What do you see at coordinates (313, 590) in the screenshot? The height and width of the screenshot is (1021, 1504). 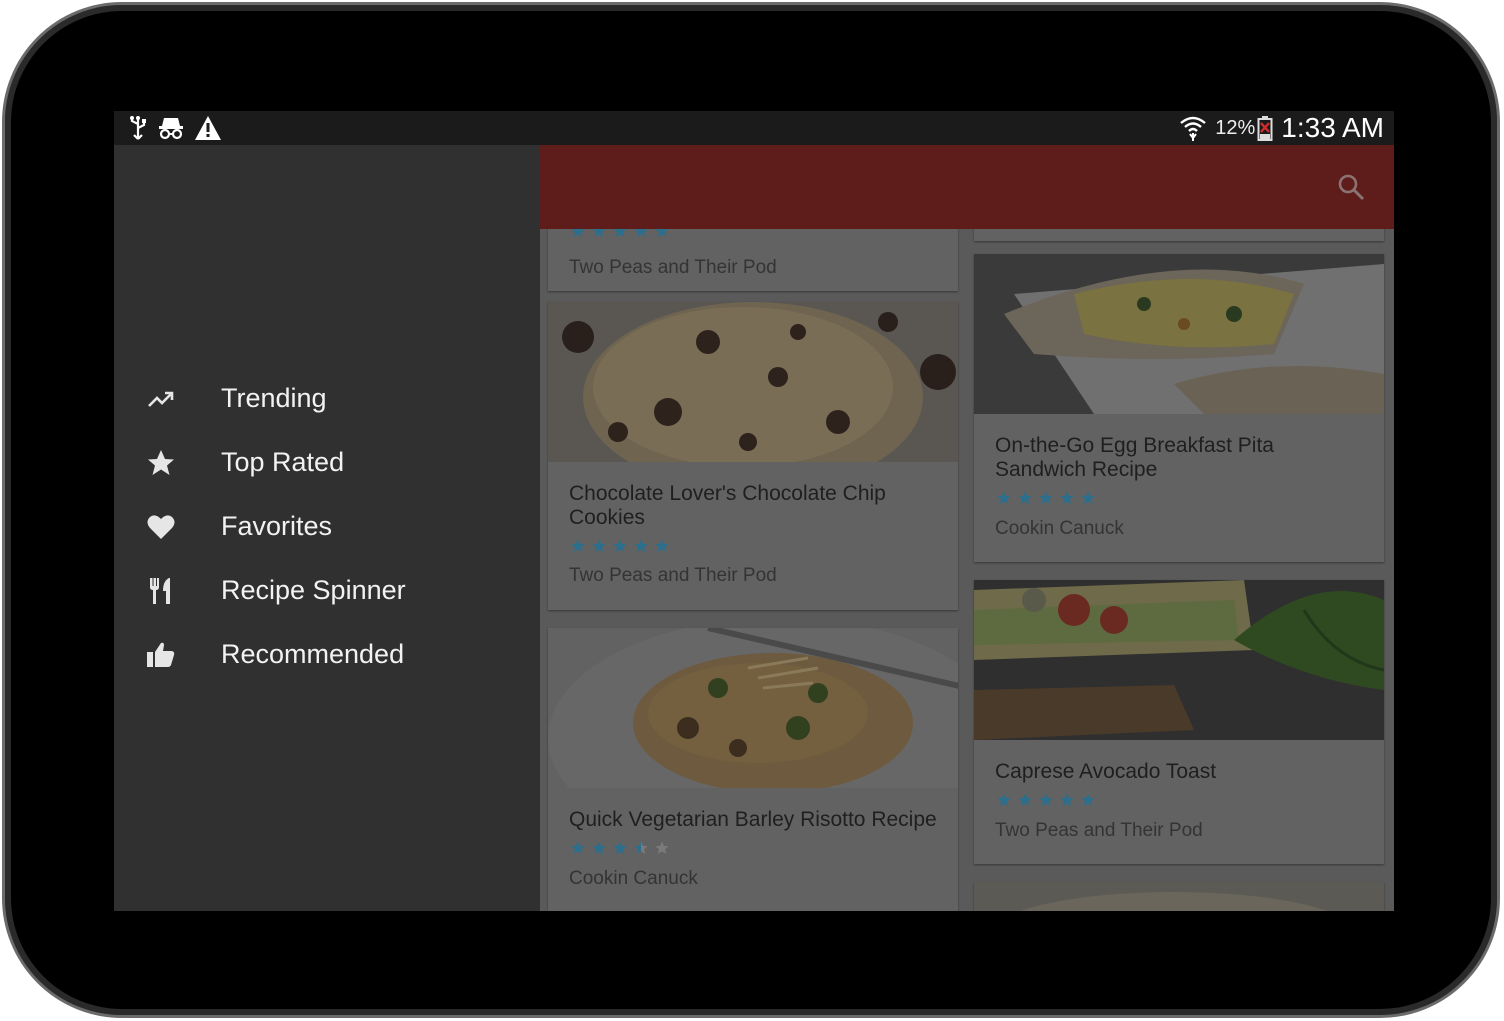 I see `nav-item-label: Recipe Spinner` at bounding box center [313, 590].